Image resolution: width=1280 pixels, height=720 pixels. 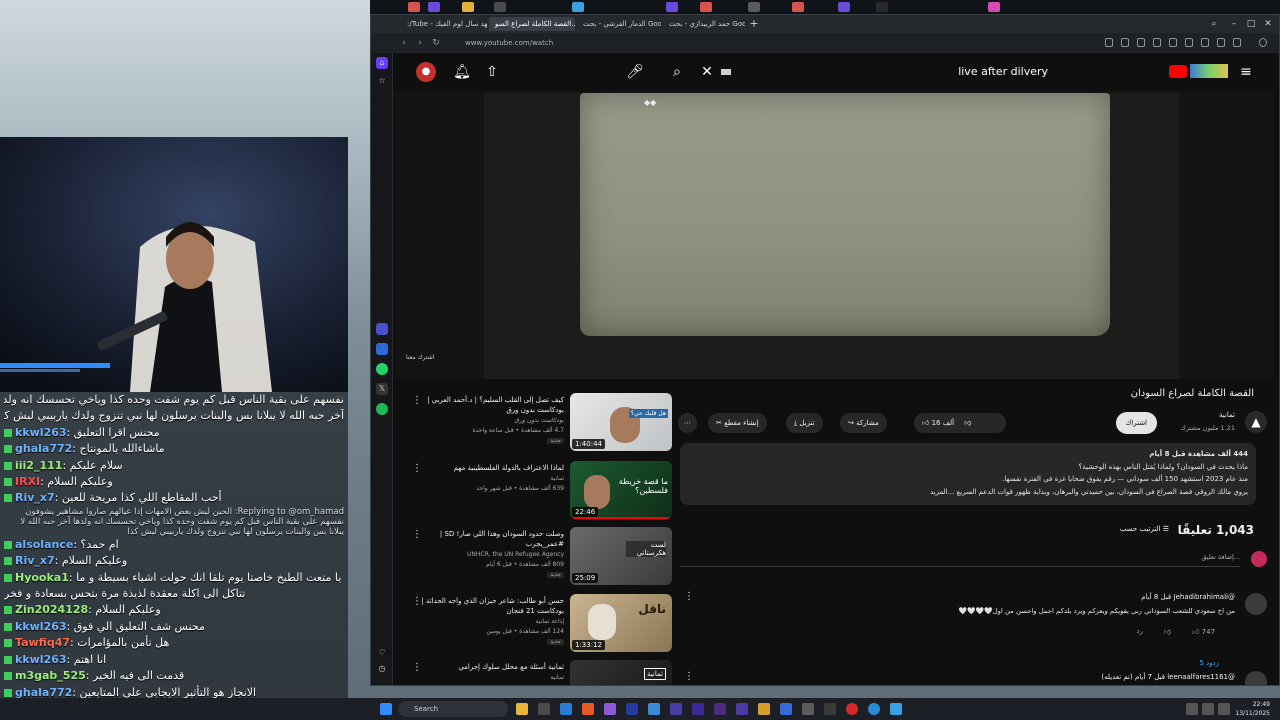 I want to click on video-channel: ثمانية, so click(x=557, y=677).